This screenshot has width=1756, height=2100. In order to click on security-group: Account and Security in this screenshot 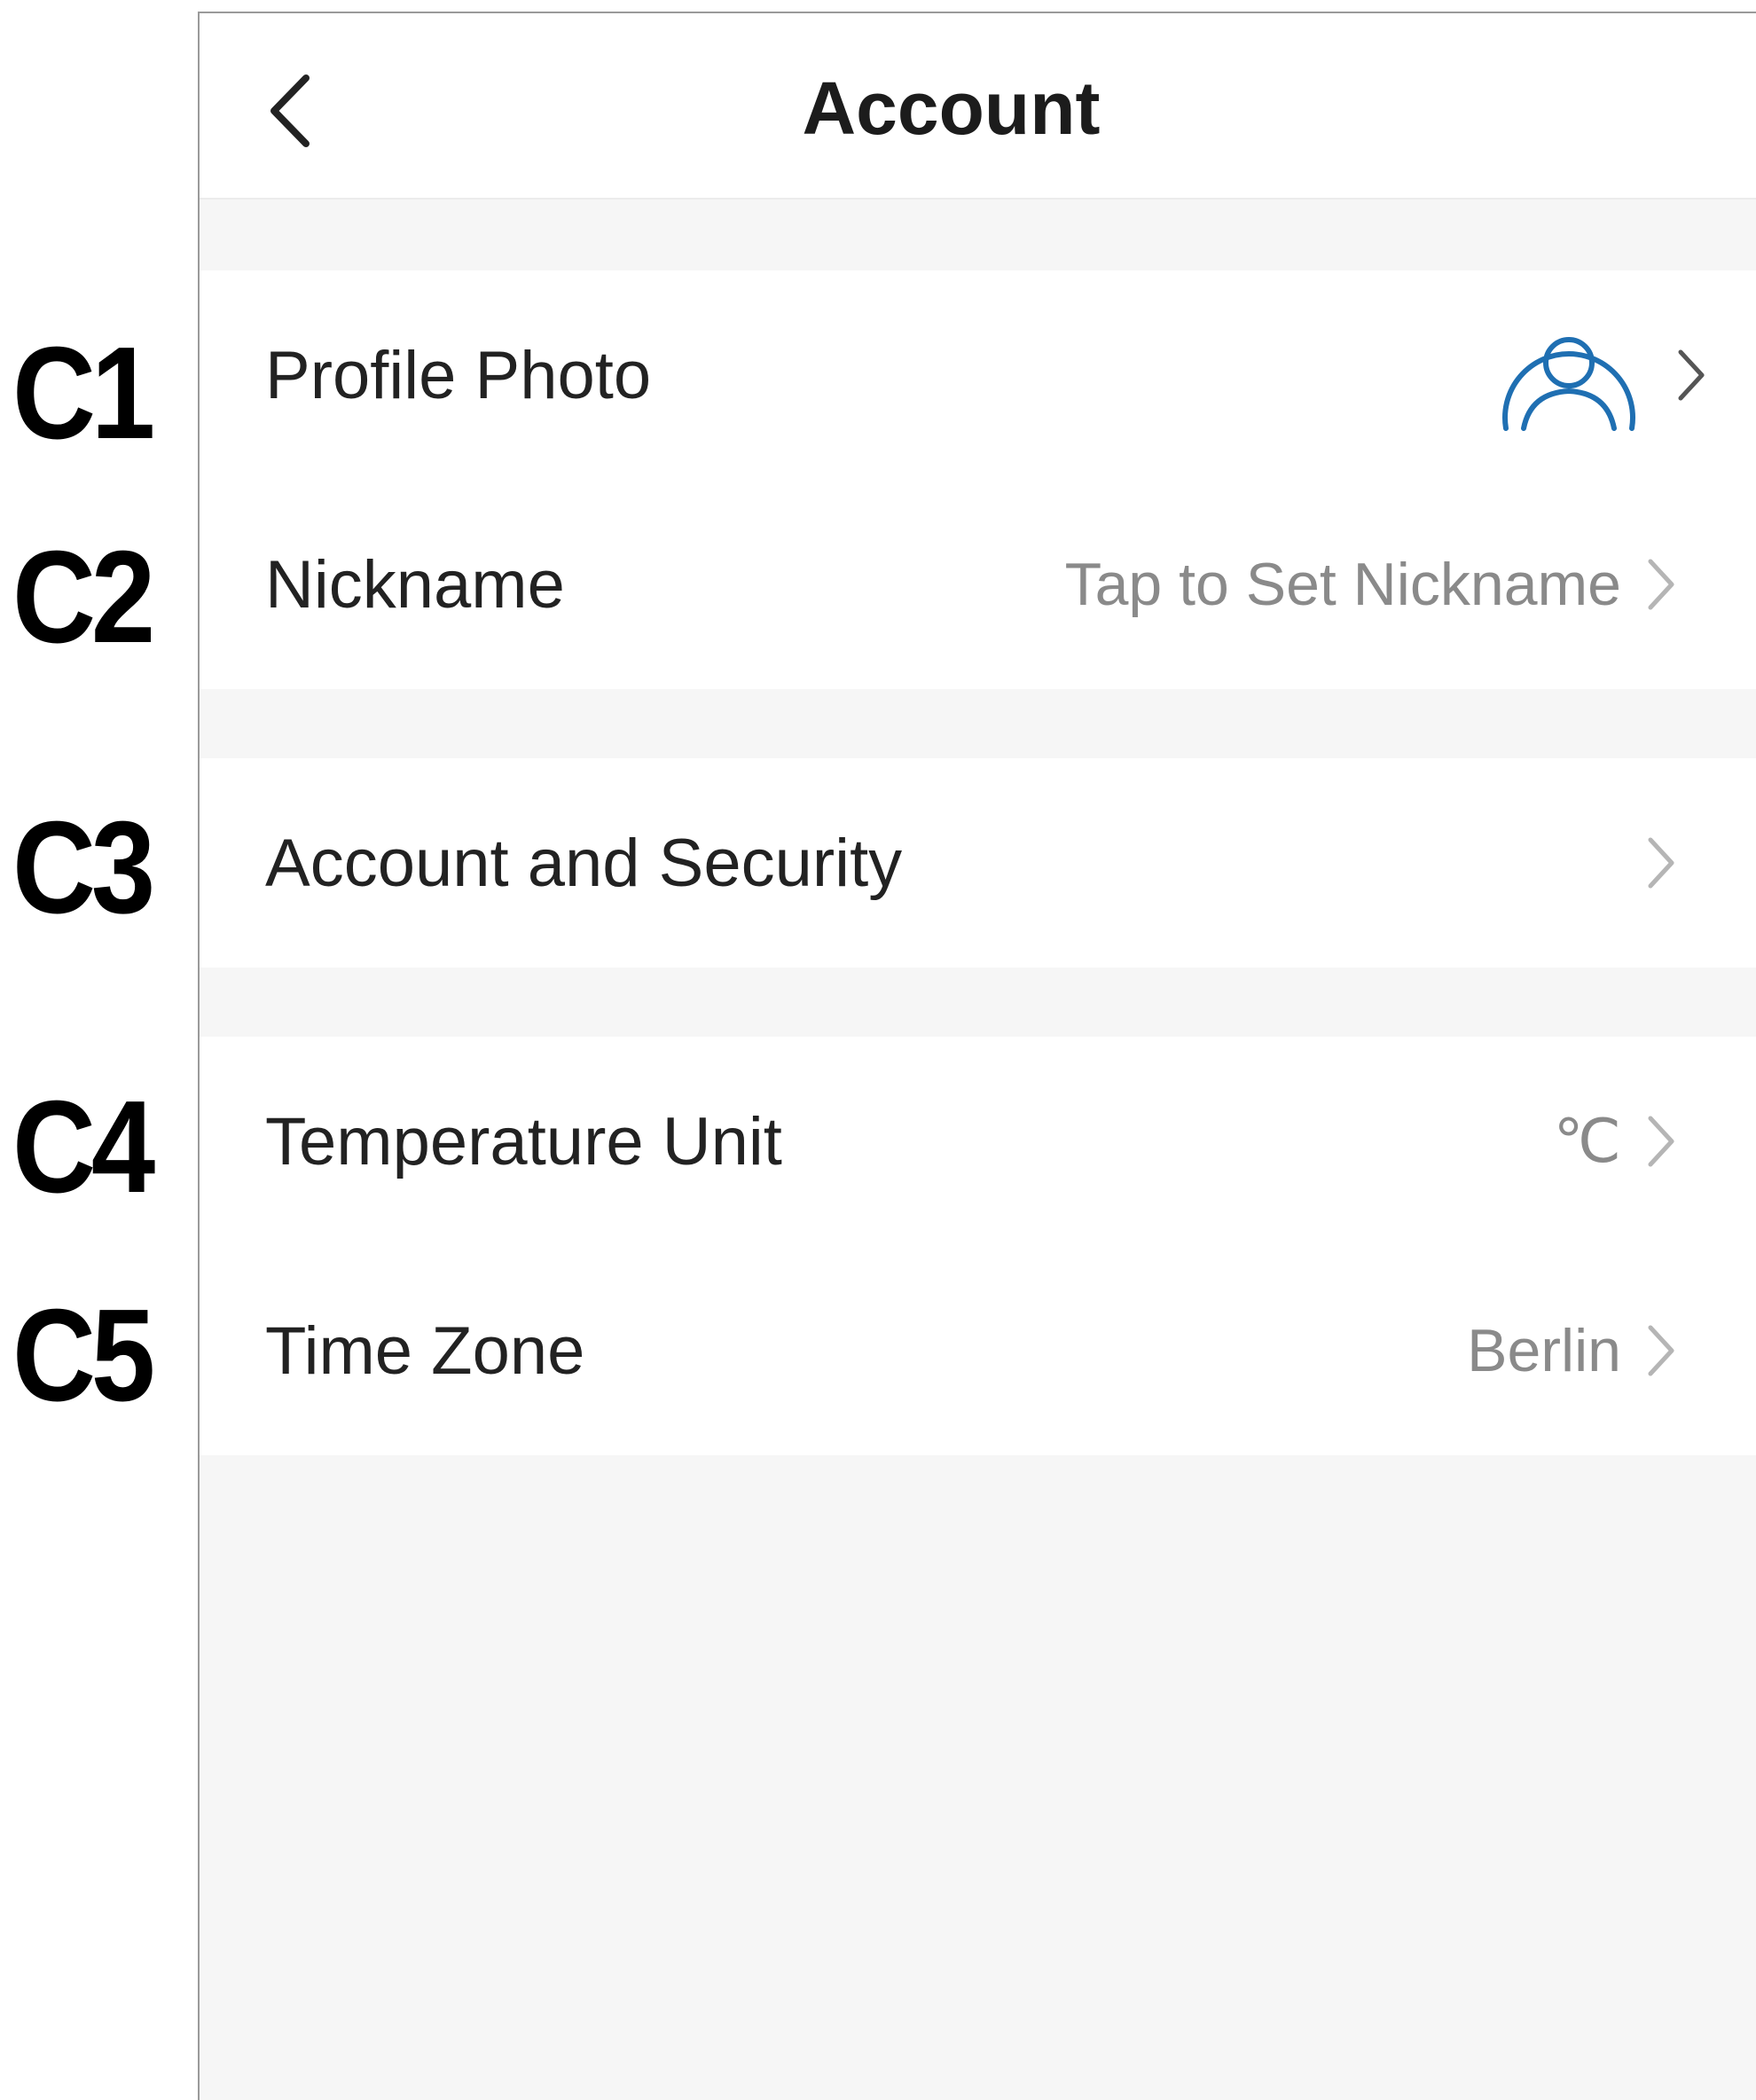, I will do `click(978, 863)`.